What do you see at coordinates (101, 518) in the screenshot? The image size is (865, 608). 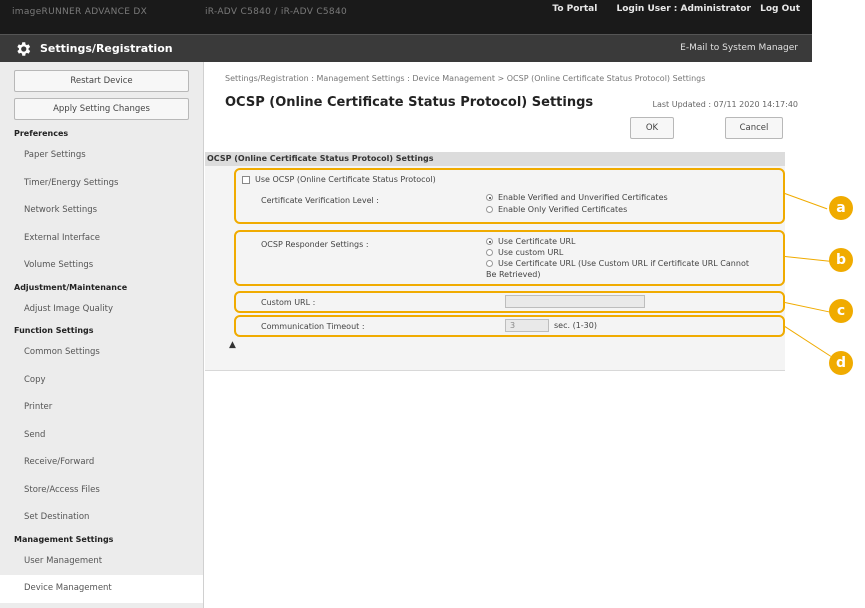 I see `sidebar-item-set-destination: Set Destination` at bounding box center [101, 518].